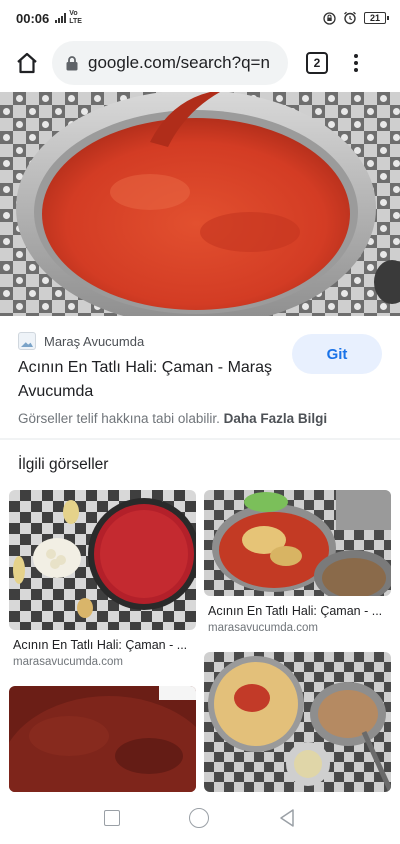  What do you see at coordinates (61, 18) in the screenshot?
I see `signal-icon` at bounding box center [61, 18].